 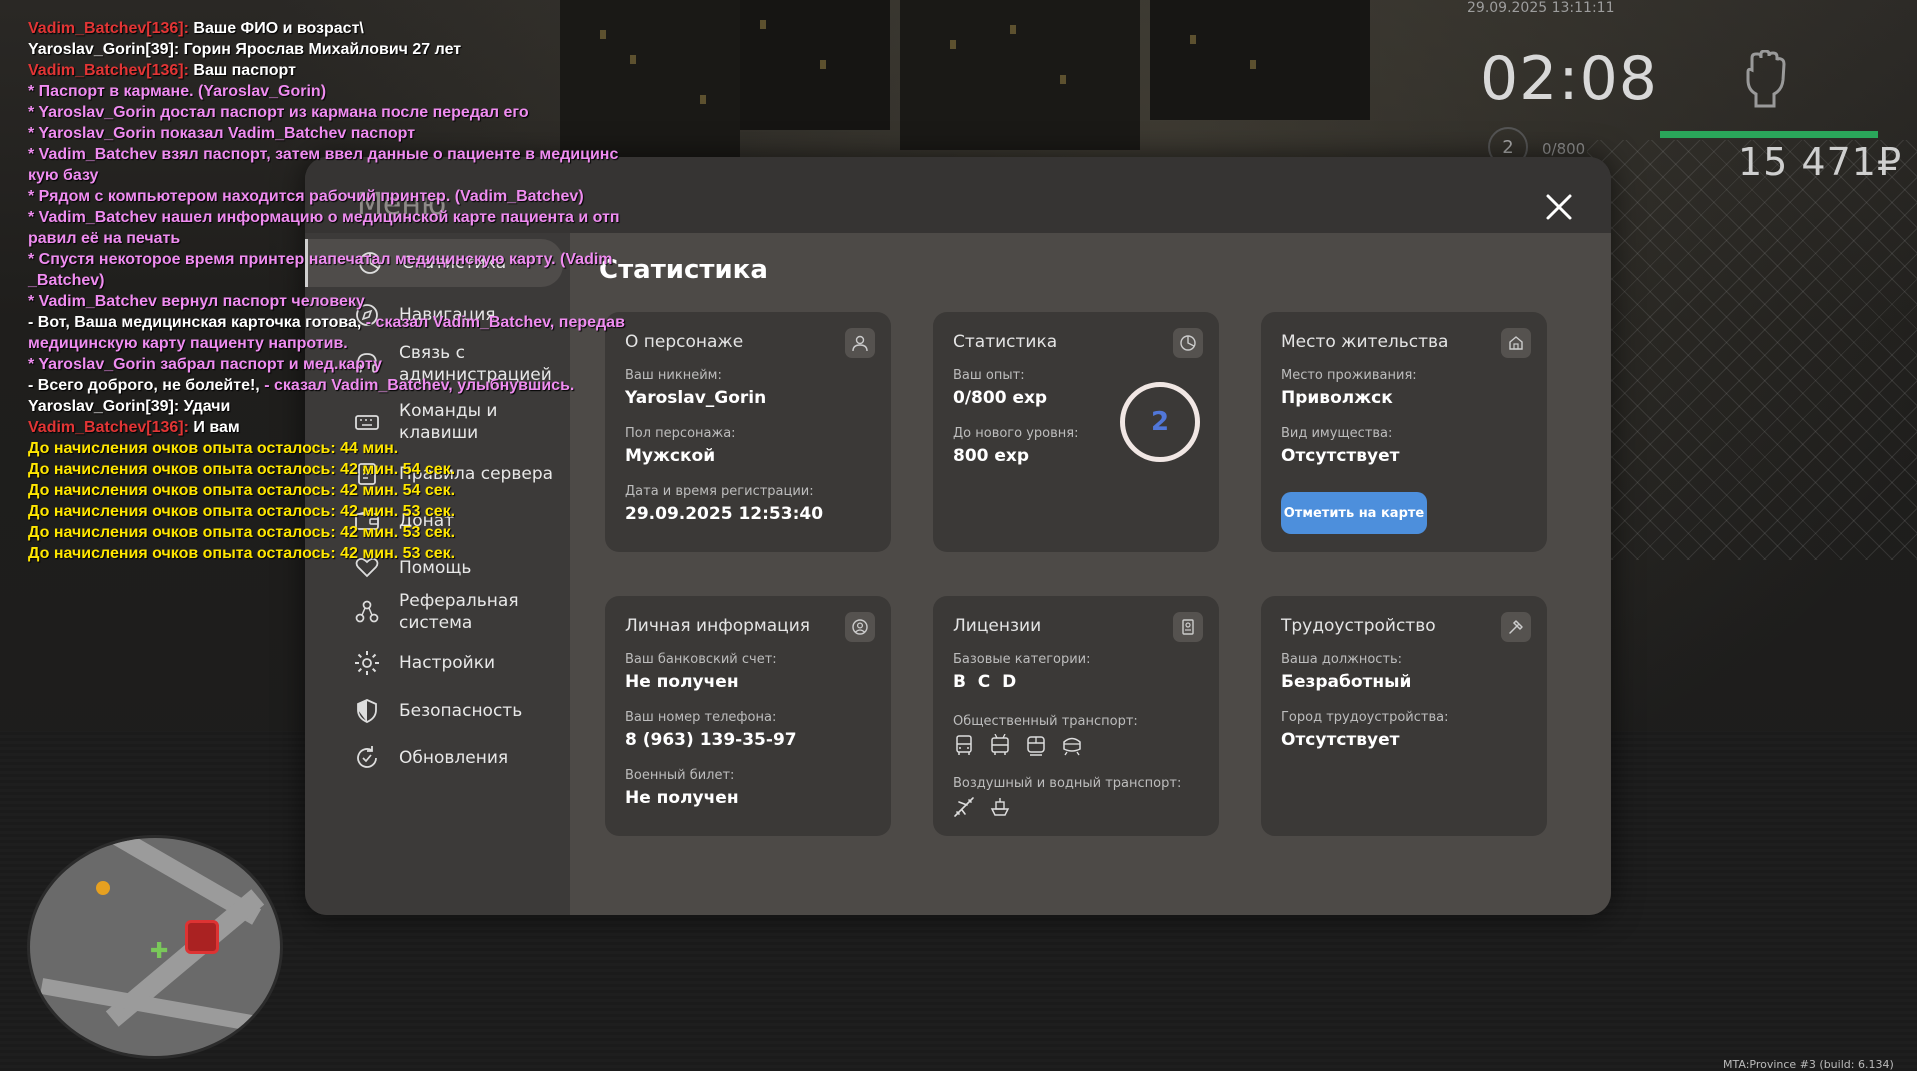 What do you see at coordinates (1000, 398) in the screenshot?
I see `exp-value: 0/800 exp` at bounding box center [1000, 398].